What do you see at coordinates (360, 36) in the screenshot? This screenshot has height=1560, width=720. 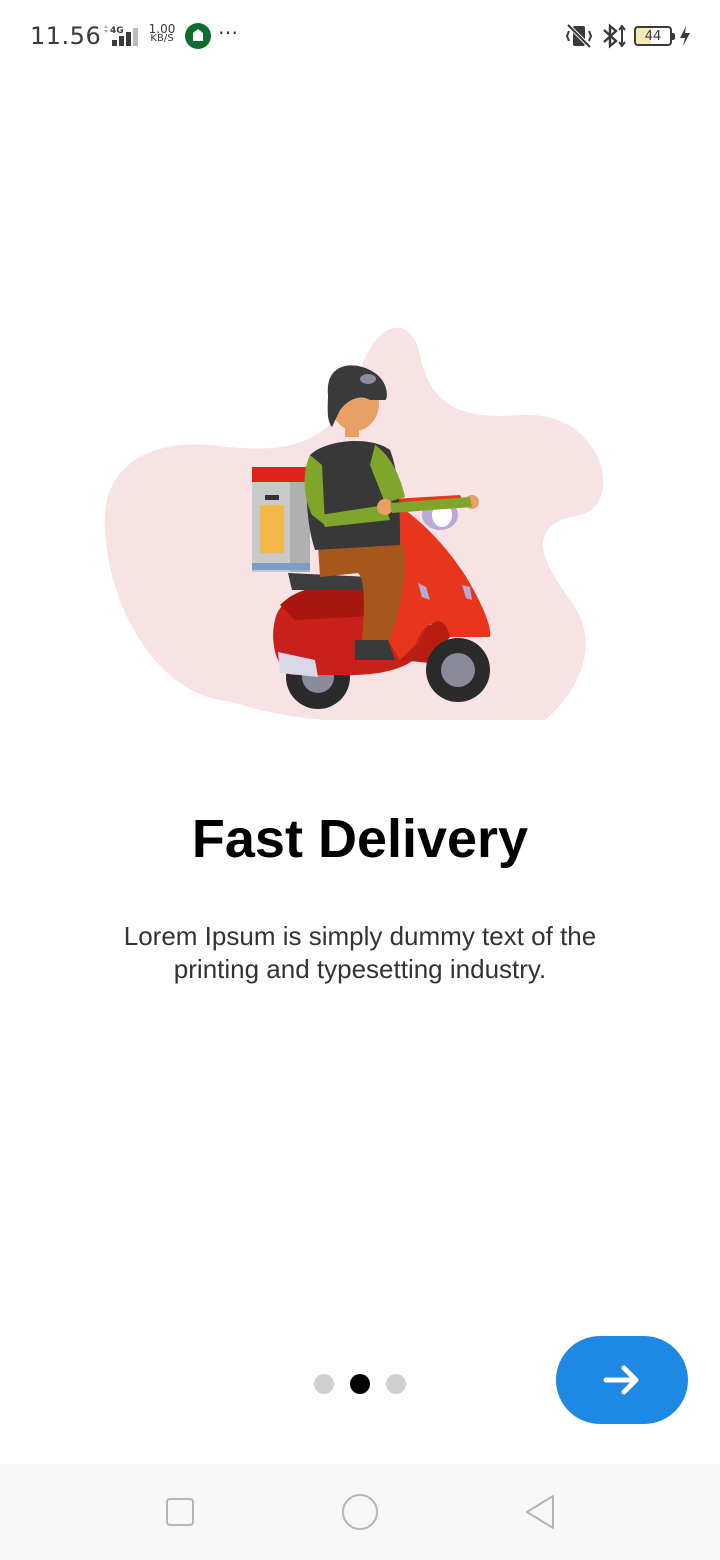 I see `status-bar: 11.56 4G 1.00 KB/S ⋯ 44` at bounding box center [360, 36].